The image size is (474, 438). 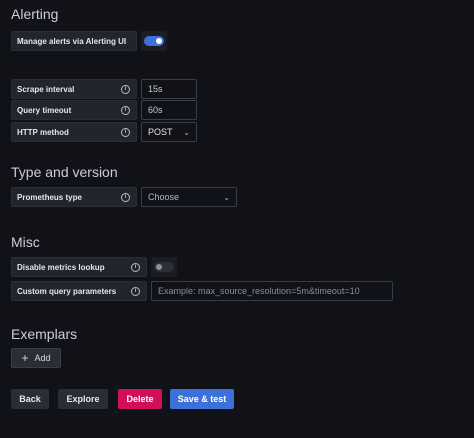 What do you see at coordinates (202, 399) in the screenshot?
I see `save-test-button: Save & test` at bounding box center [202, 399].